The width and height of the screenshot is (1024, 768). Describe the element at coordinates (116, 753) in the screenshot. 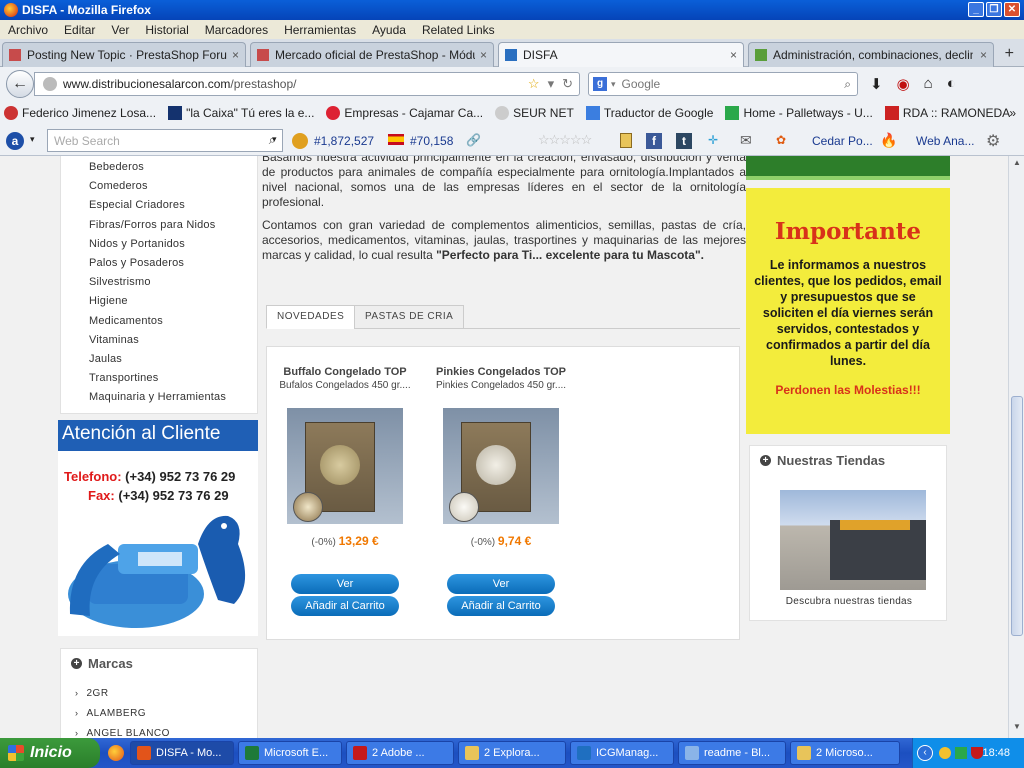

I see `quicklaunch-firefox-icon` at that location.